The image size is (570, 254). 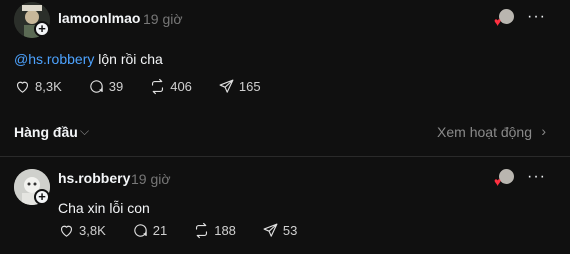 I want to click on comment-button: 39, so click(x=105, y=86).